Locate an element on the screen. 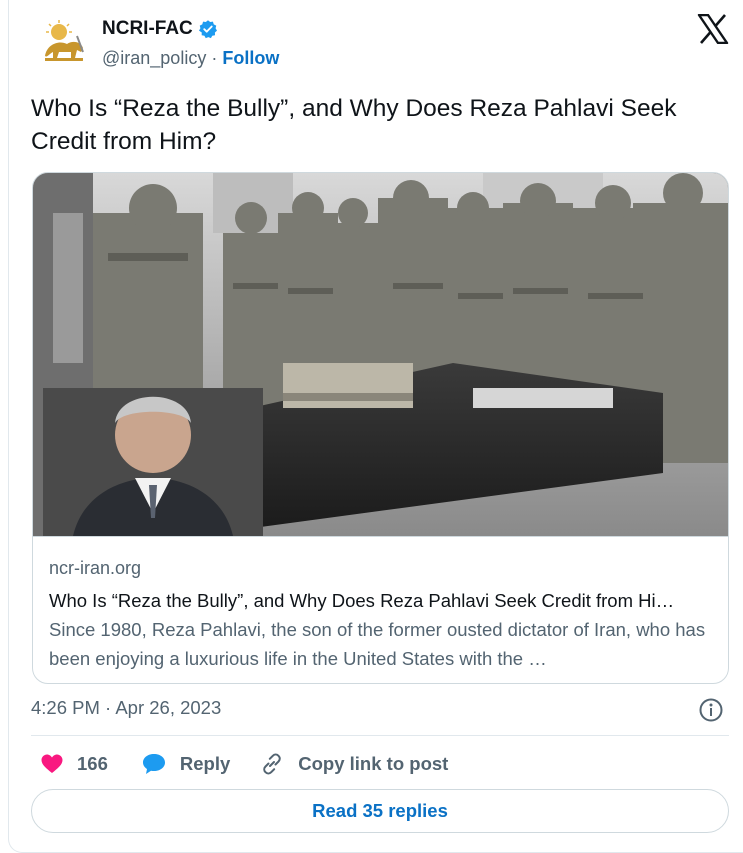  handle-row: @iran_policy · Follow is located at coordinates (190, 58).